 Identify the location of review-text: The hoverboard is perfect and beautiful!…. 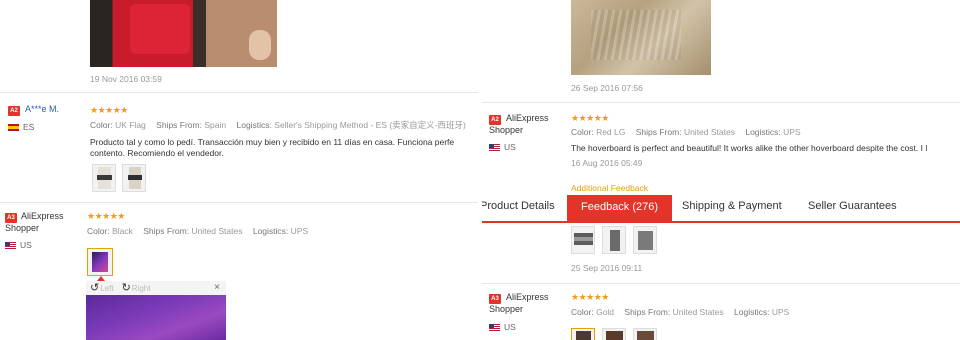
(749, 148).